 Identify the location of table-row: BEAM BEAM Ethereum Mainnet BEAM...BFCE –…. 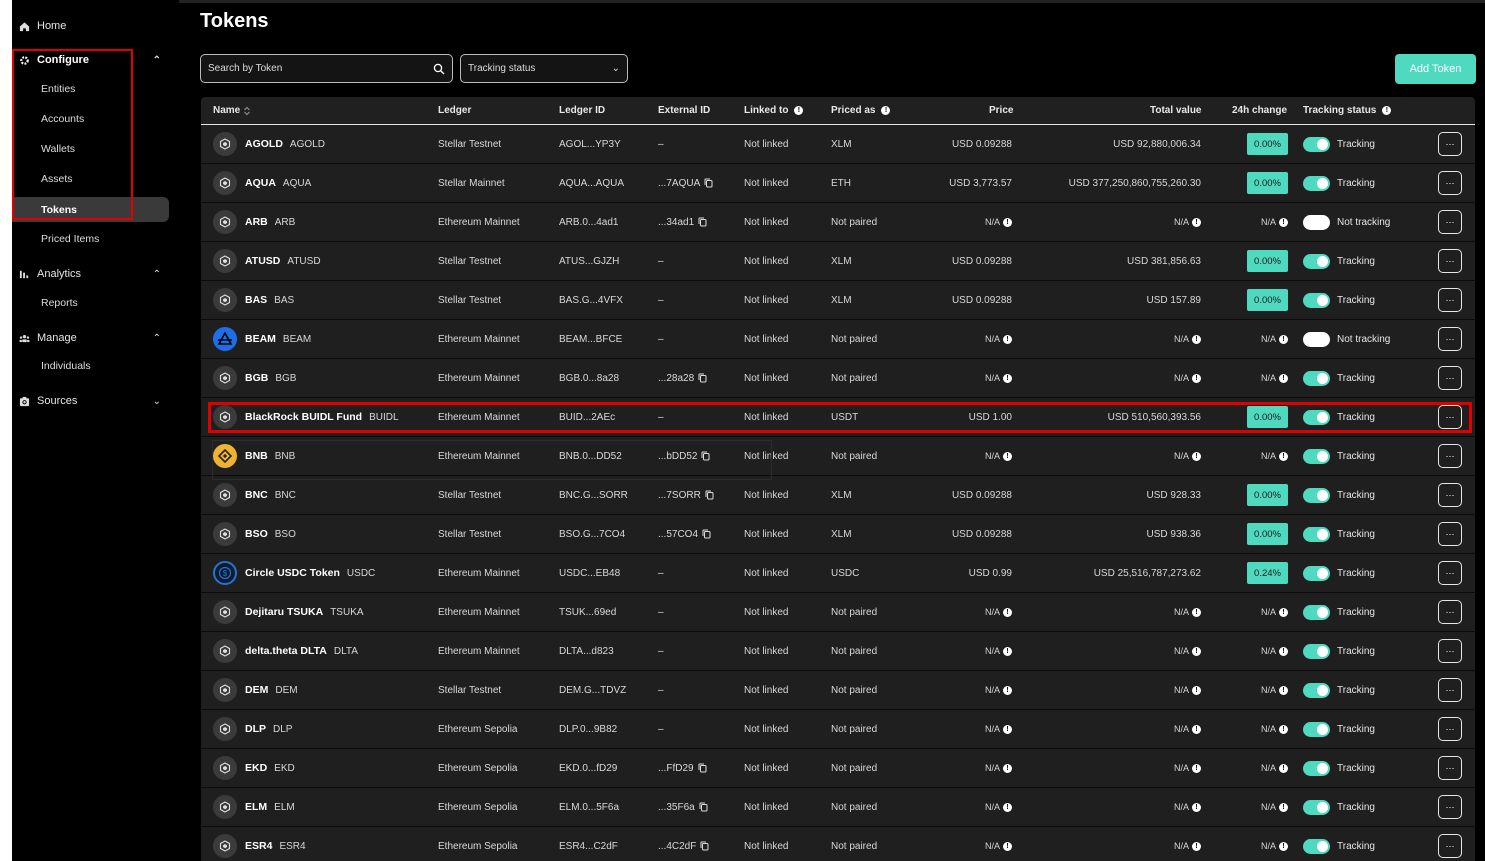
(838, 339).